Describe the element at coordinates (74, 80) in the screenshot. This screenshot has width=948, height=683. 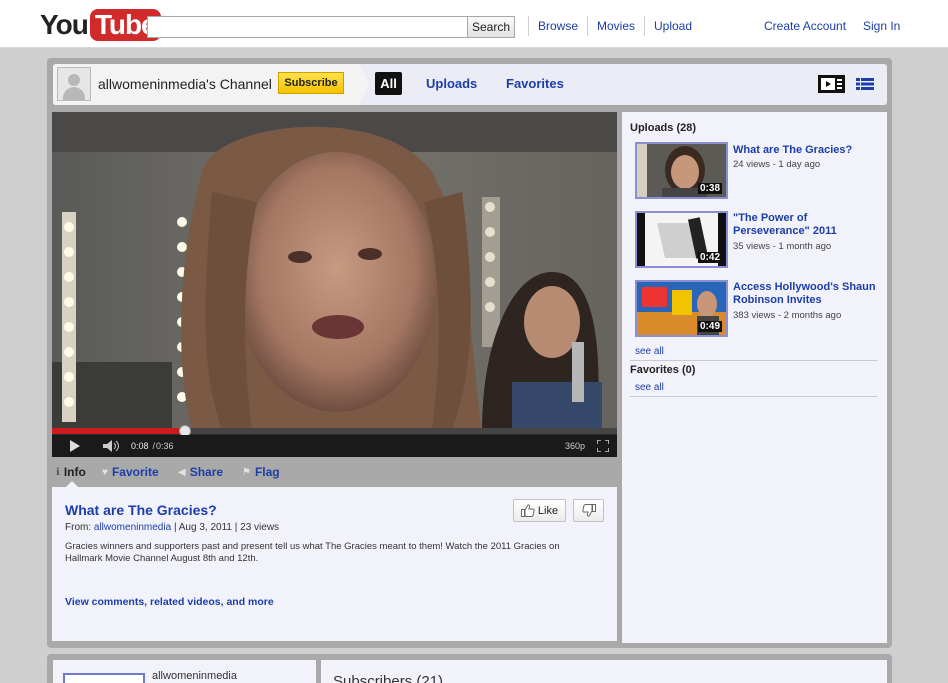
I see `avatar-head-shape` at that location.